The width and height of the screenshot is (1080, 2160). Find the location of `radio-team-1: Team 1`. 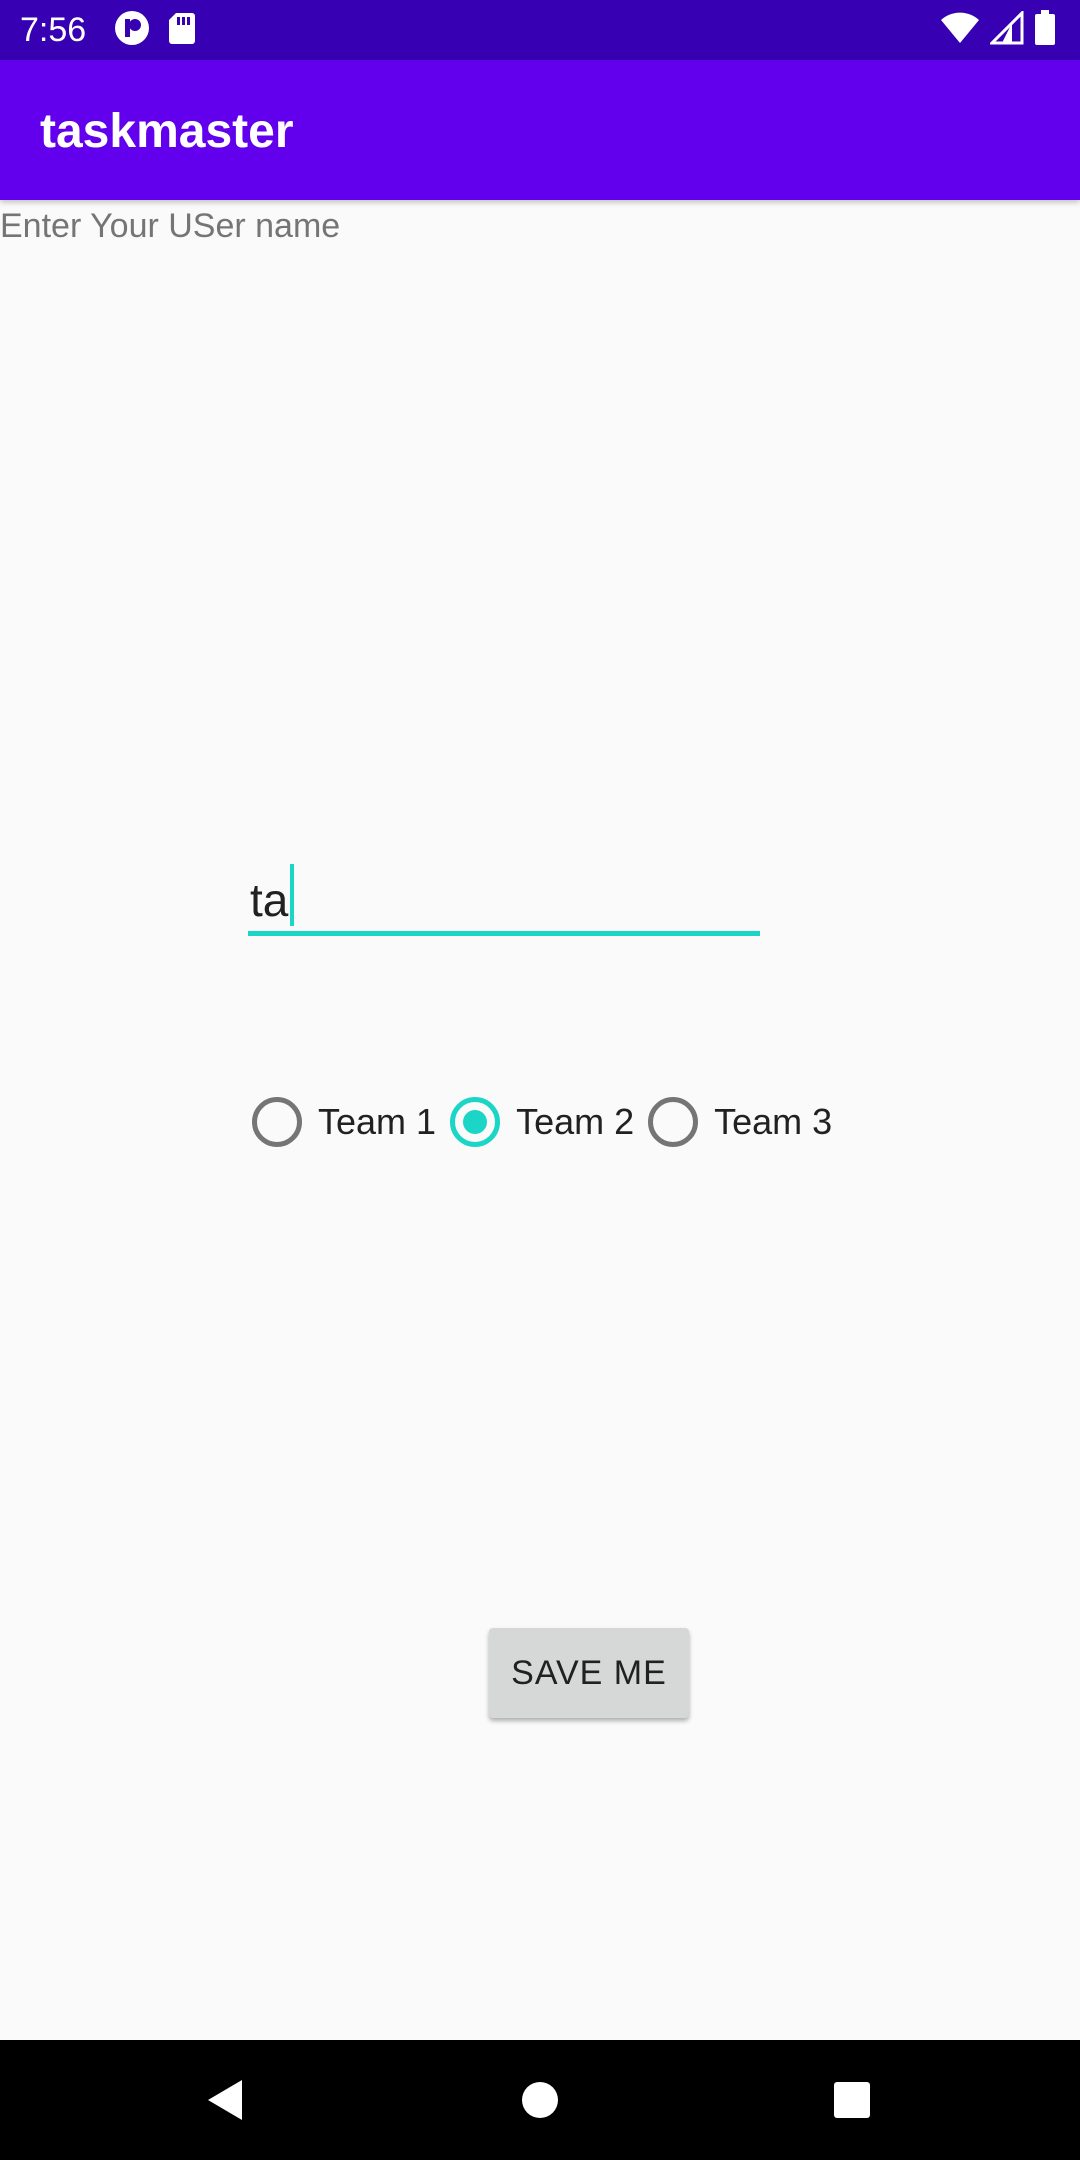

radio-team-1: Team 1 is located at coordinates (344, 1122).